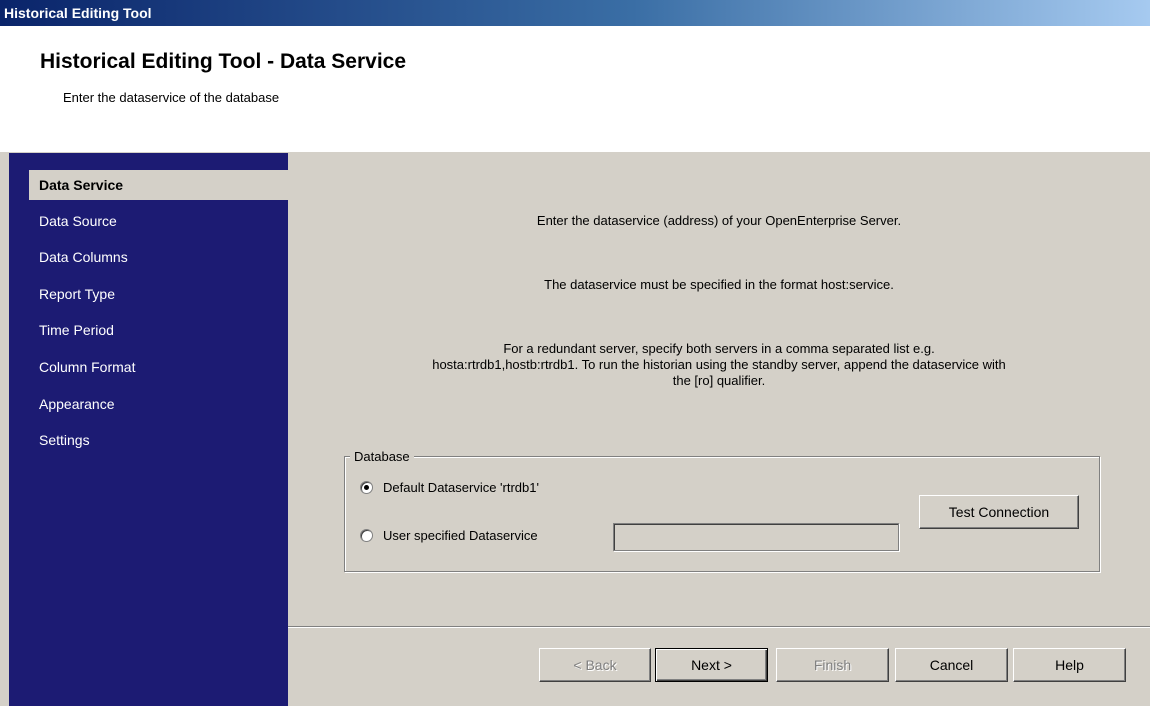  I want to click on sidebar-item-time-period: Time Period, so click(163, 330).